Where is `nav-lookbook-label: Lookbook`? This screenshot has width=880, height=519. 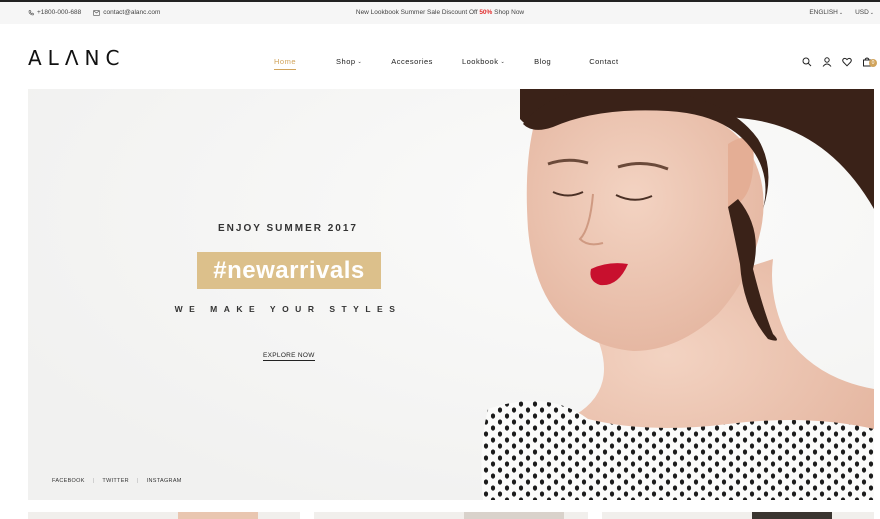 nav-lookbook-label: Lookbook is located at coordinates (480, 61).